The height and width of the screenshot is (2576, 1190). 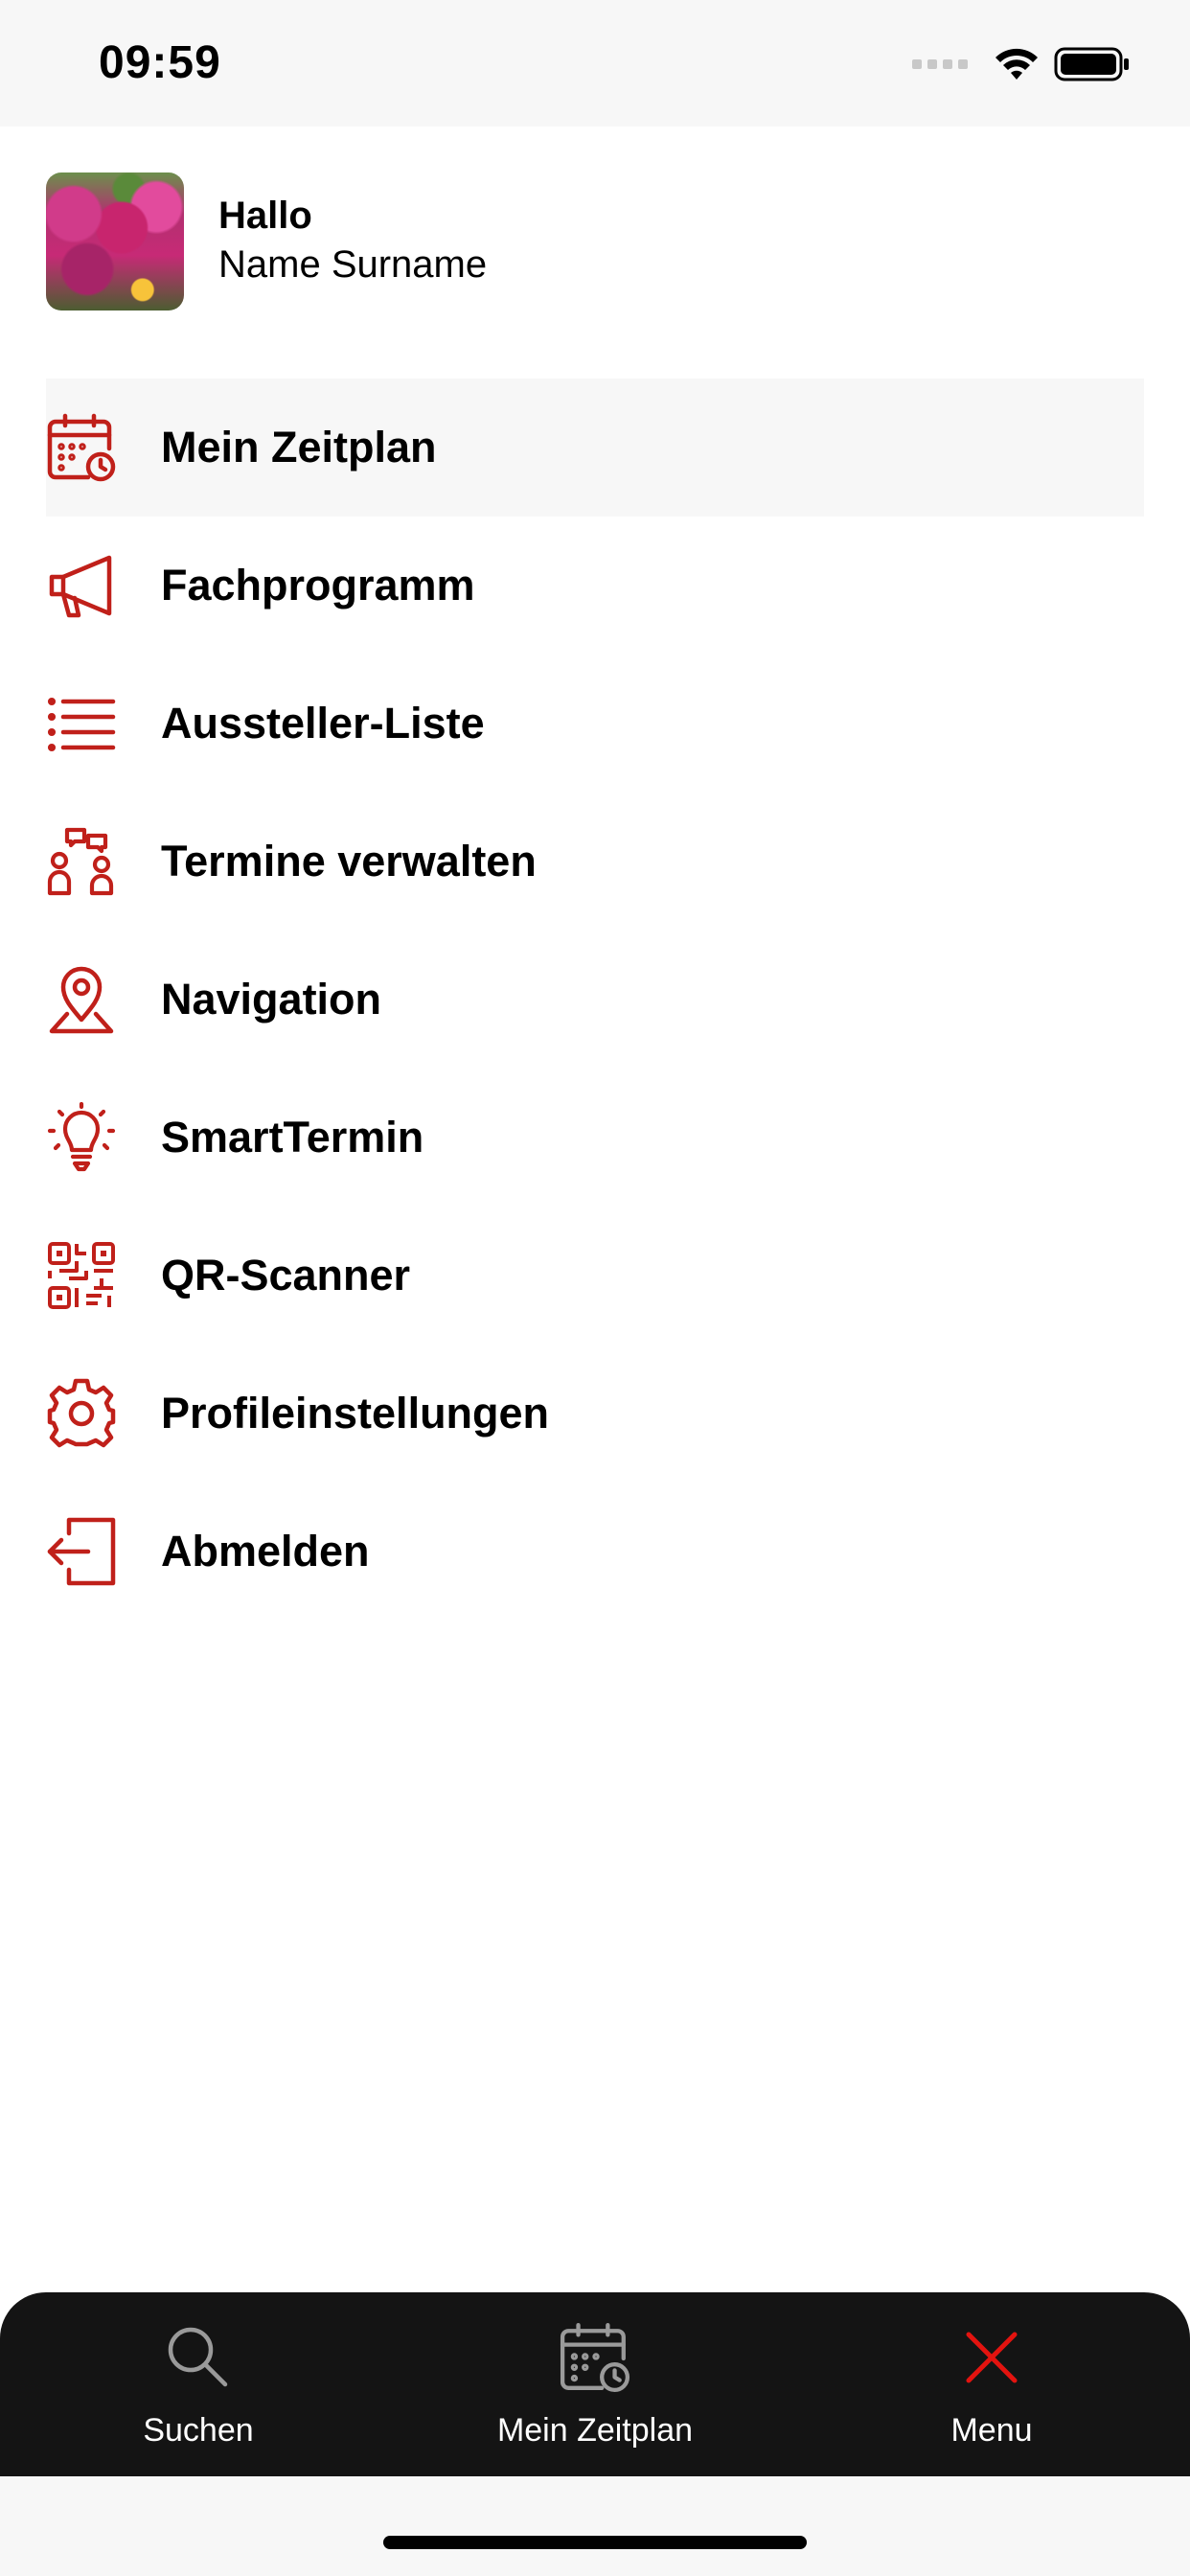 What do you see at coordinates (1016, 64) in the screenshot?
I see `wifi-icon` at bounding box center [1016, 64].